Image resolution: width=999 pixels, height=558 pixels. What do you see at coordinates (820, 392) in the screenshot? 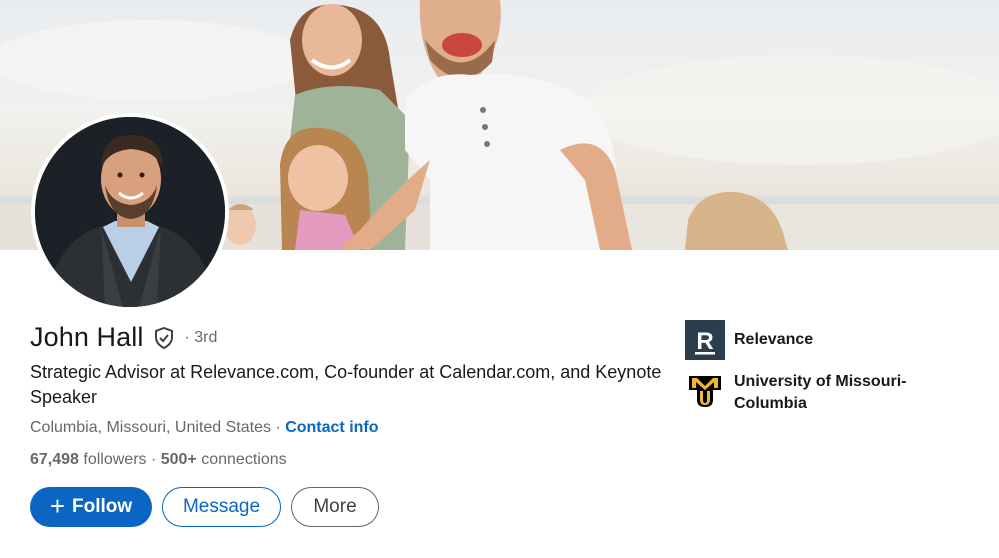
I see `org-name: University of Missouri-Columbia` at bounding box center [820, 392].